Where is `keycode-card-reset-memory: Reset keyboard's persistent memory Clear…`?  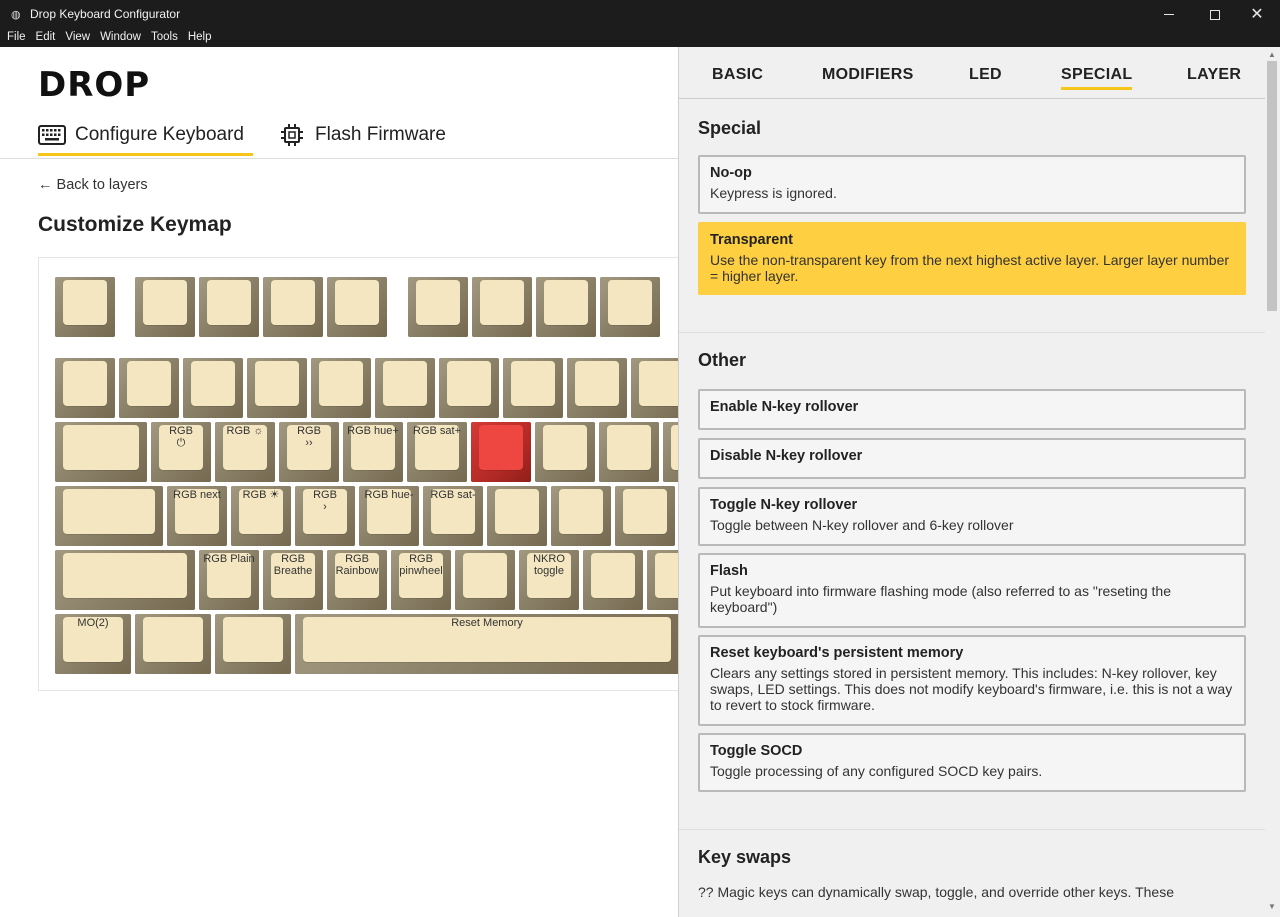
keycode-card-reset-memory: Reset keyboard's persistent memory Clear… is located at coordinates (972, 680).